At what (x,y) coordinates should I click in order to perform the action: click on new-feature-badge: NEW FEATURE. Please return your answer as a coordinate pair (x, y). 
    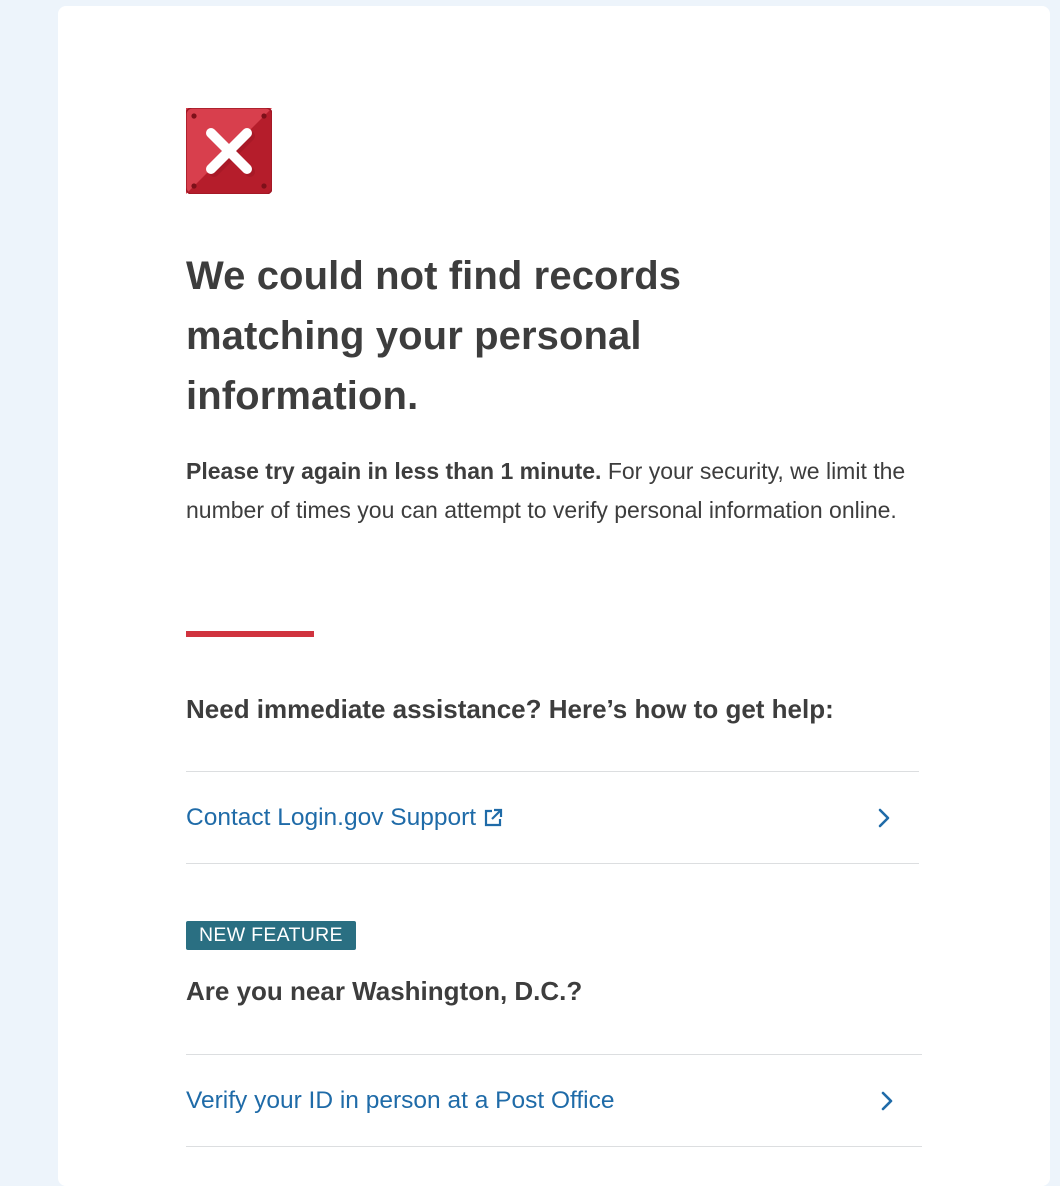
    Looking at the image, I should click on (271, 935).